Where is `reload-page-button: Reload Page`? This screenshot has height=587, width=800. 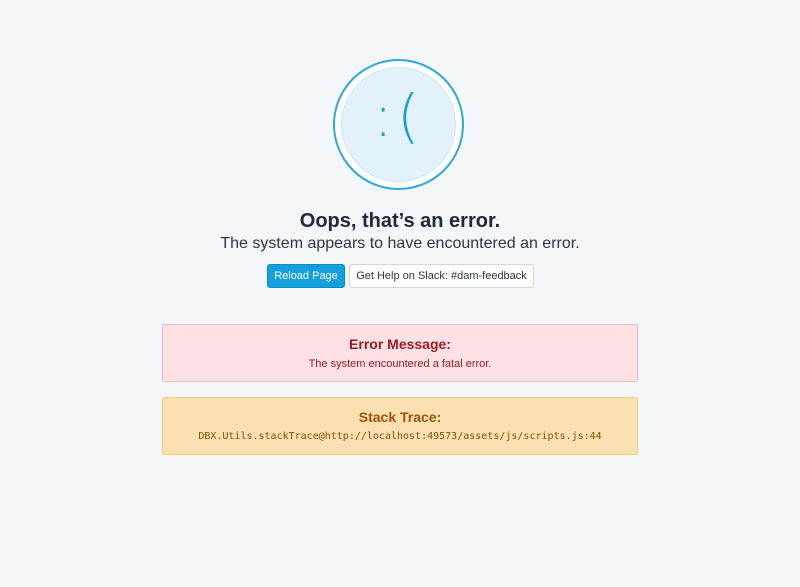
reload-page-button: Reload Page is located at coordinates (306, 276).